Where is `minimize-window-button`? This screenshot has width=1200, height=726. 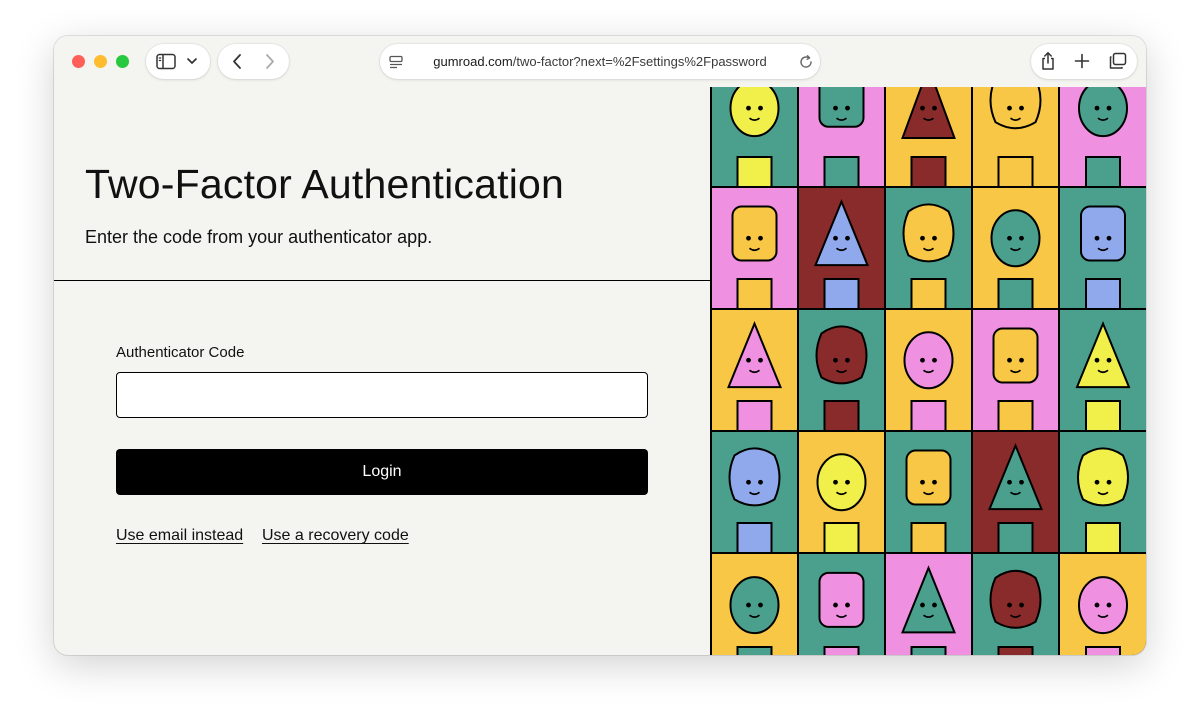
minimize-window-button is located at coordinates (100, 61).